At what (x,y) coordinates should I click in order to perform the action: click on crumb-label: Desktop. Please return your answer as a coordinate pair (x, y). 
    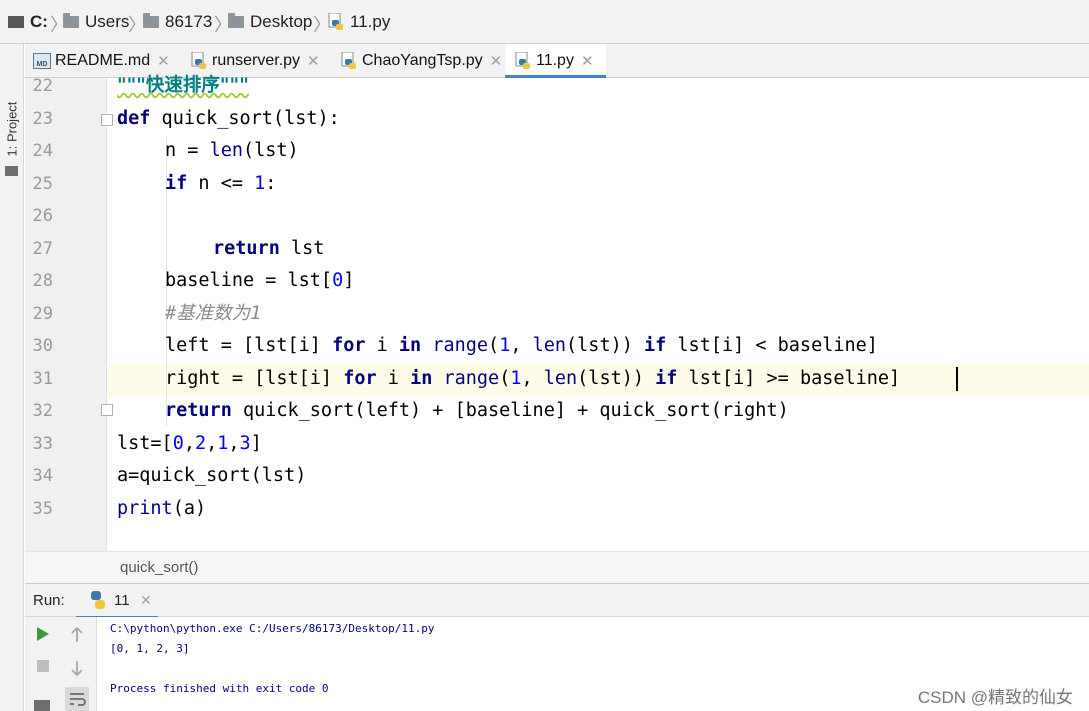
    Looking at the image, I should click on (281, 21).